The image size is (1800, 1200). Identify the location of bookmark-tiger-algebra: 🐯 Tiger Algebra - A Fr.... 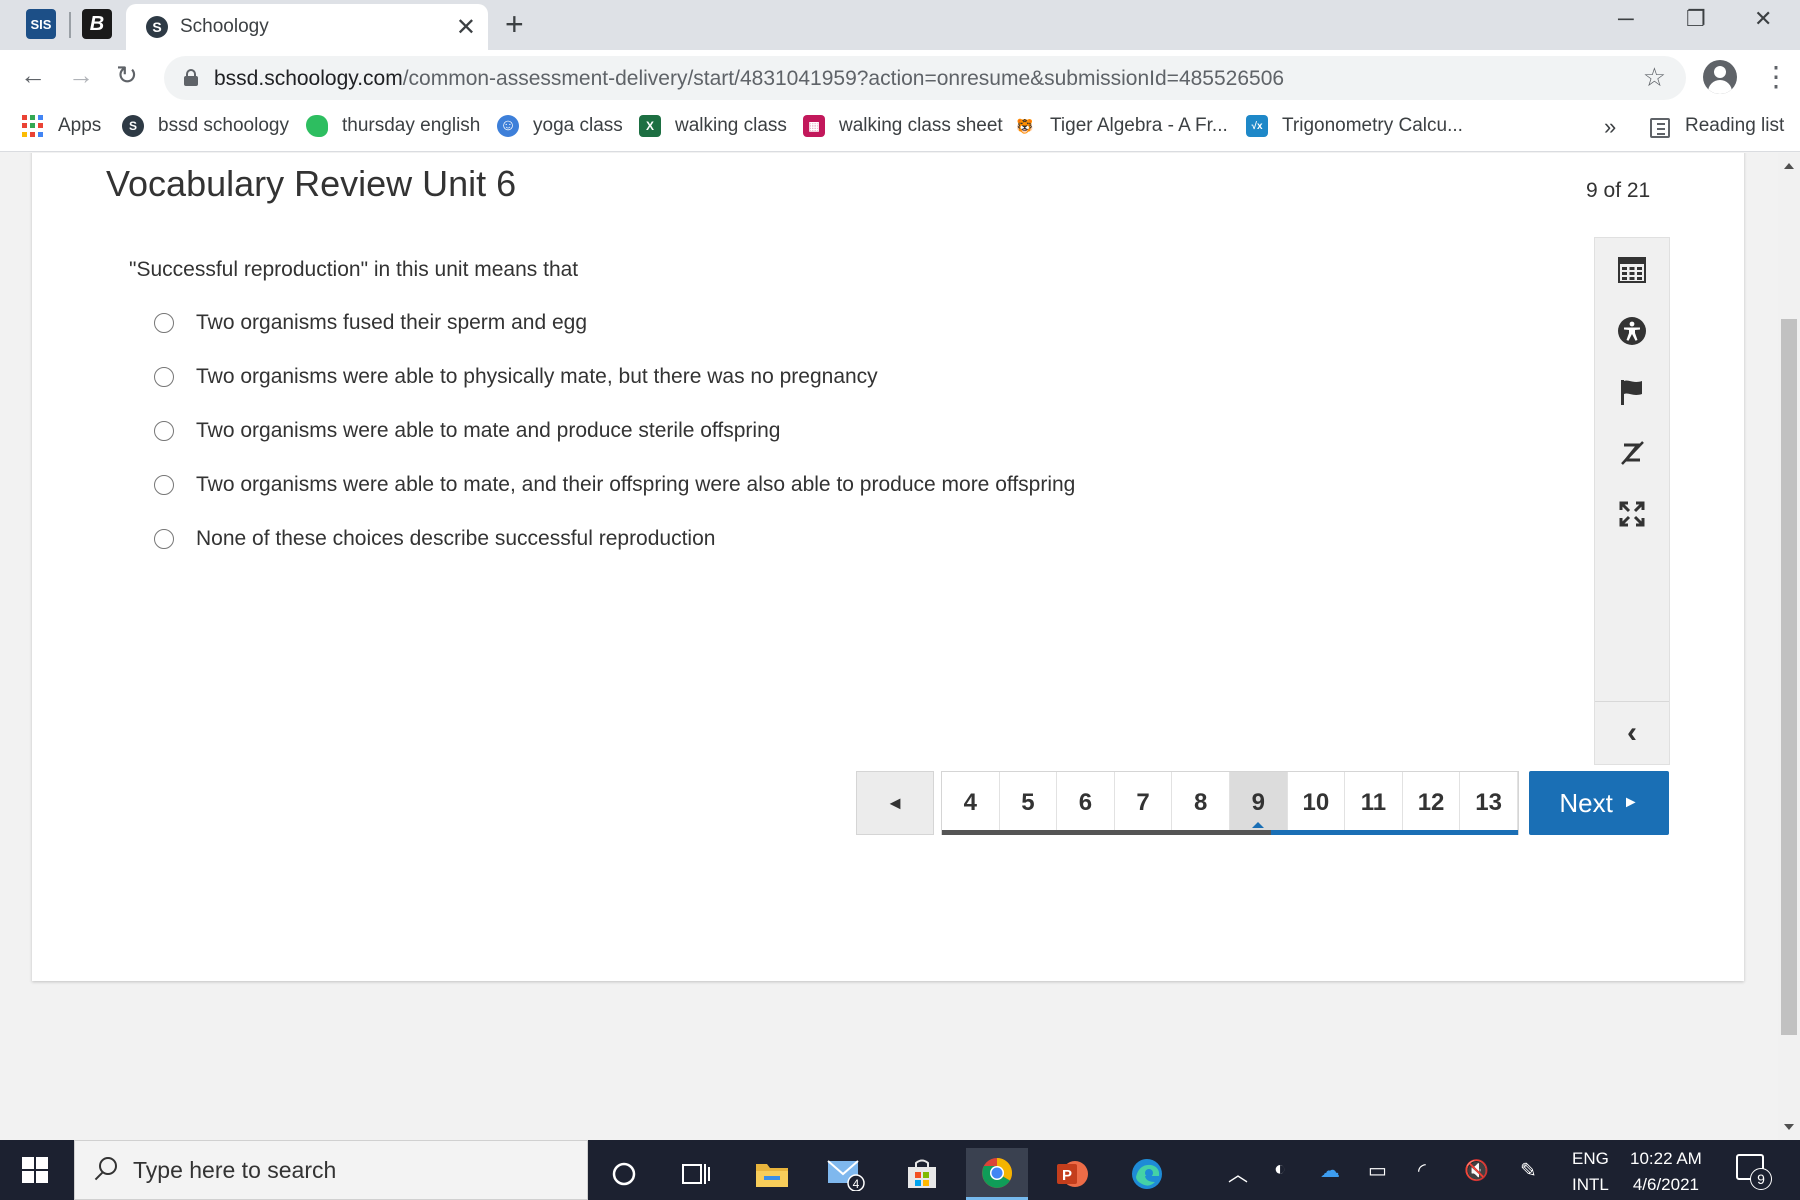
(1121, 126).